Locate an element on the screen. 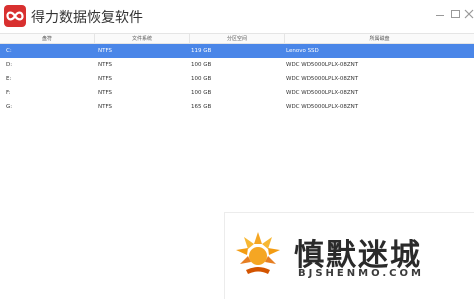 The image size is (474, 299). column-header-disk: 所属磁盘 is located at coordinates (379, 39).